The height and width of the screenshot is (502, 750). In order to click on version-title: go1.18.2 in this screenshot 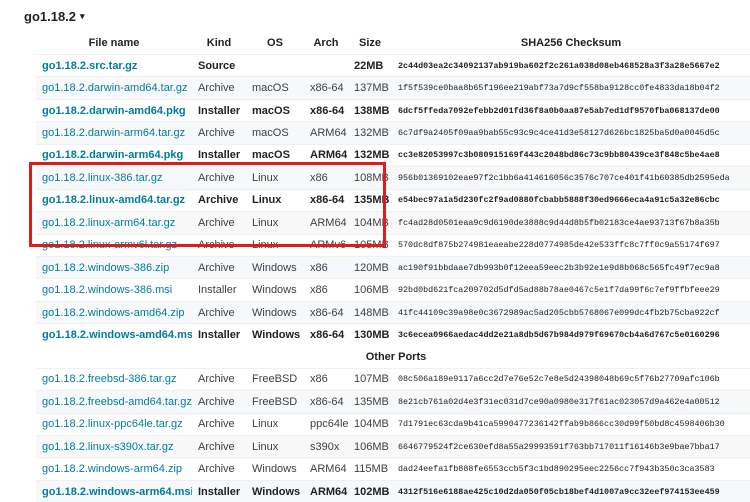, I will do `click(50, 16)`.